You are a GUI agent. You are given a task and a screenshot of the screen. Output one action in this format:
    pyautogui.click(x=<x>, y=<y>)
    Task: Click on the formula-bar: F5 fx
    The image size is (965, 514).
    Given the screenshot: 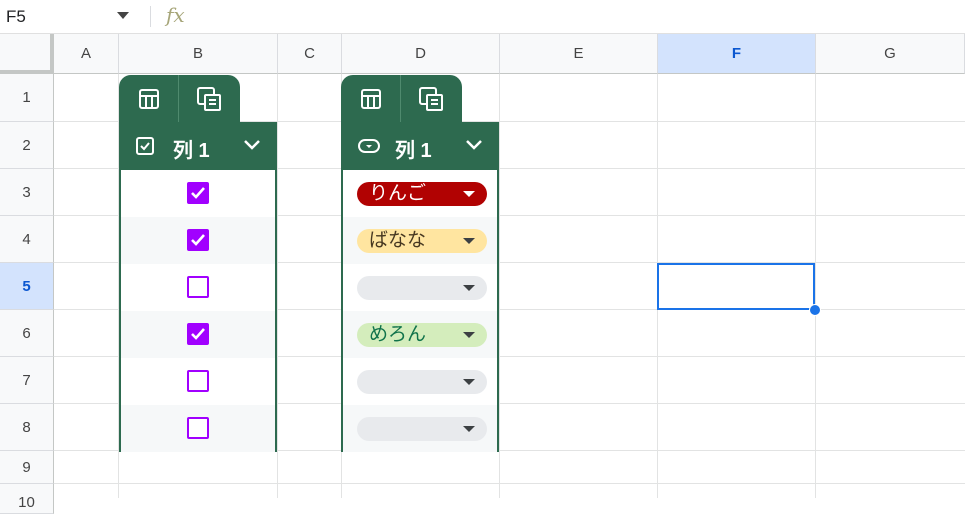 What is the action you would take?
    pyautogui.click(x=482, y=17)
    